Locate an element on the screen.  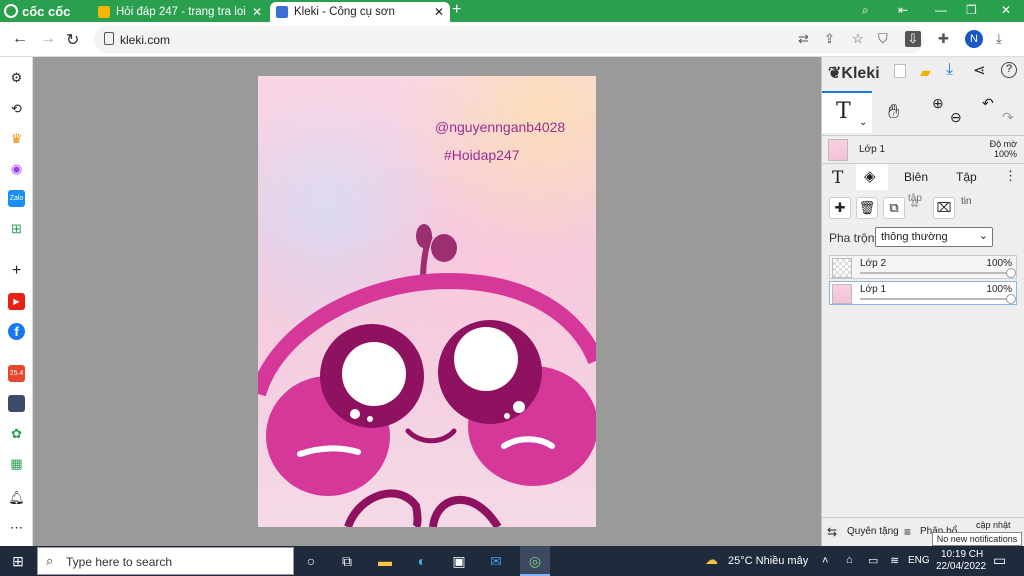
coccoc-icon is located at coordinates (11, 11).